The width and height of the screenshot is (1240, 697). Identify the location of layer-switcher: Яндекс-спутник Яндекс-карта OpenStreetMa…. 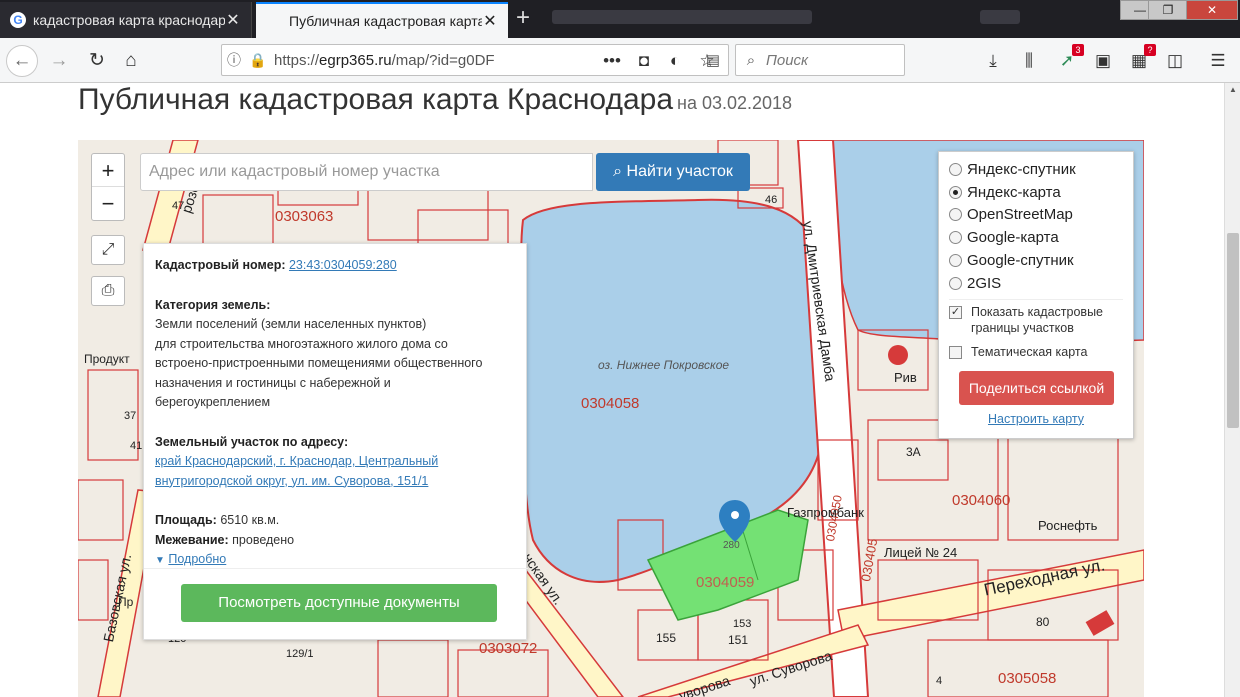
(1036, 295).